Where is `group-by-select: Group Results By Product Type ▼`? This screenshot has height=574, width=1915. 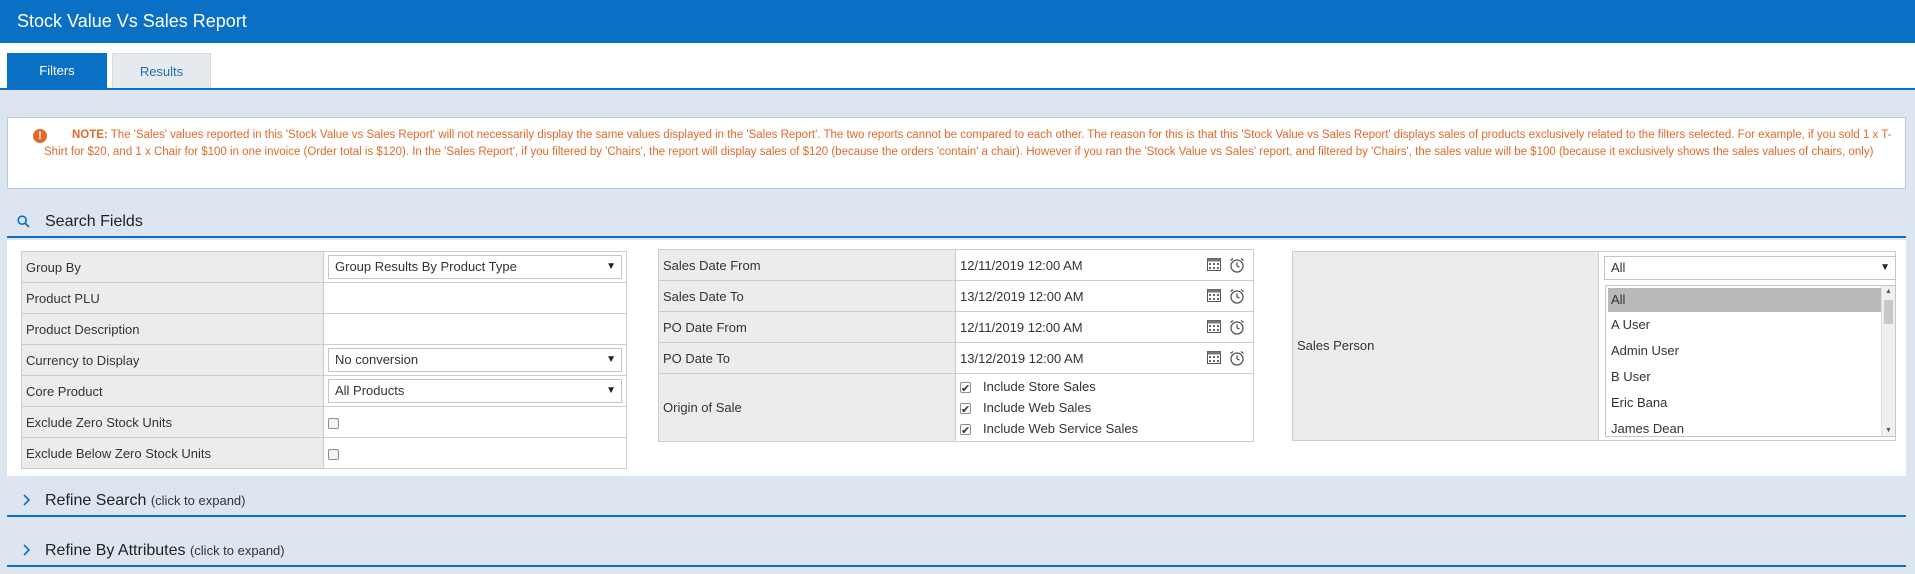
group-by-select: Group Results By Product Type ▼ is located at coordinates (475, 267).